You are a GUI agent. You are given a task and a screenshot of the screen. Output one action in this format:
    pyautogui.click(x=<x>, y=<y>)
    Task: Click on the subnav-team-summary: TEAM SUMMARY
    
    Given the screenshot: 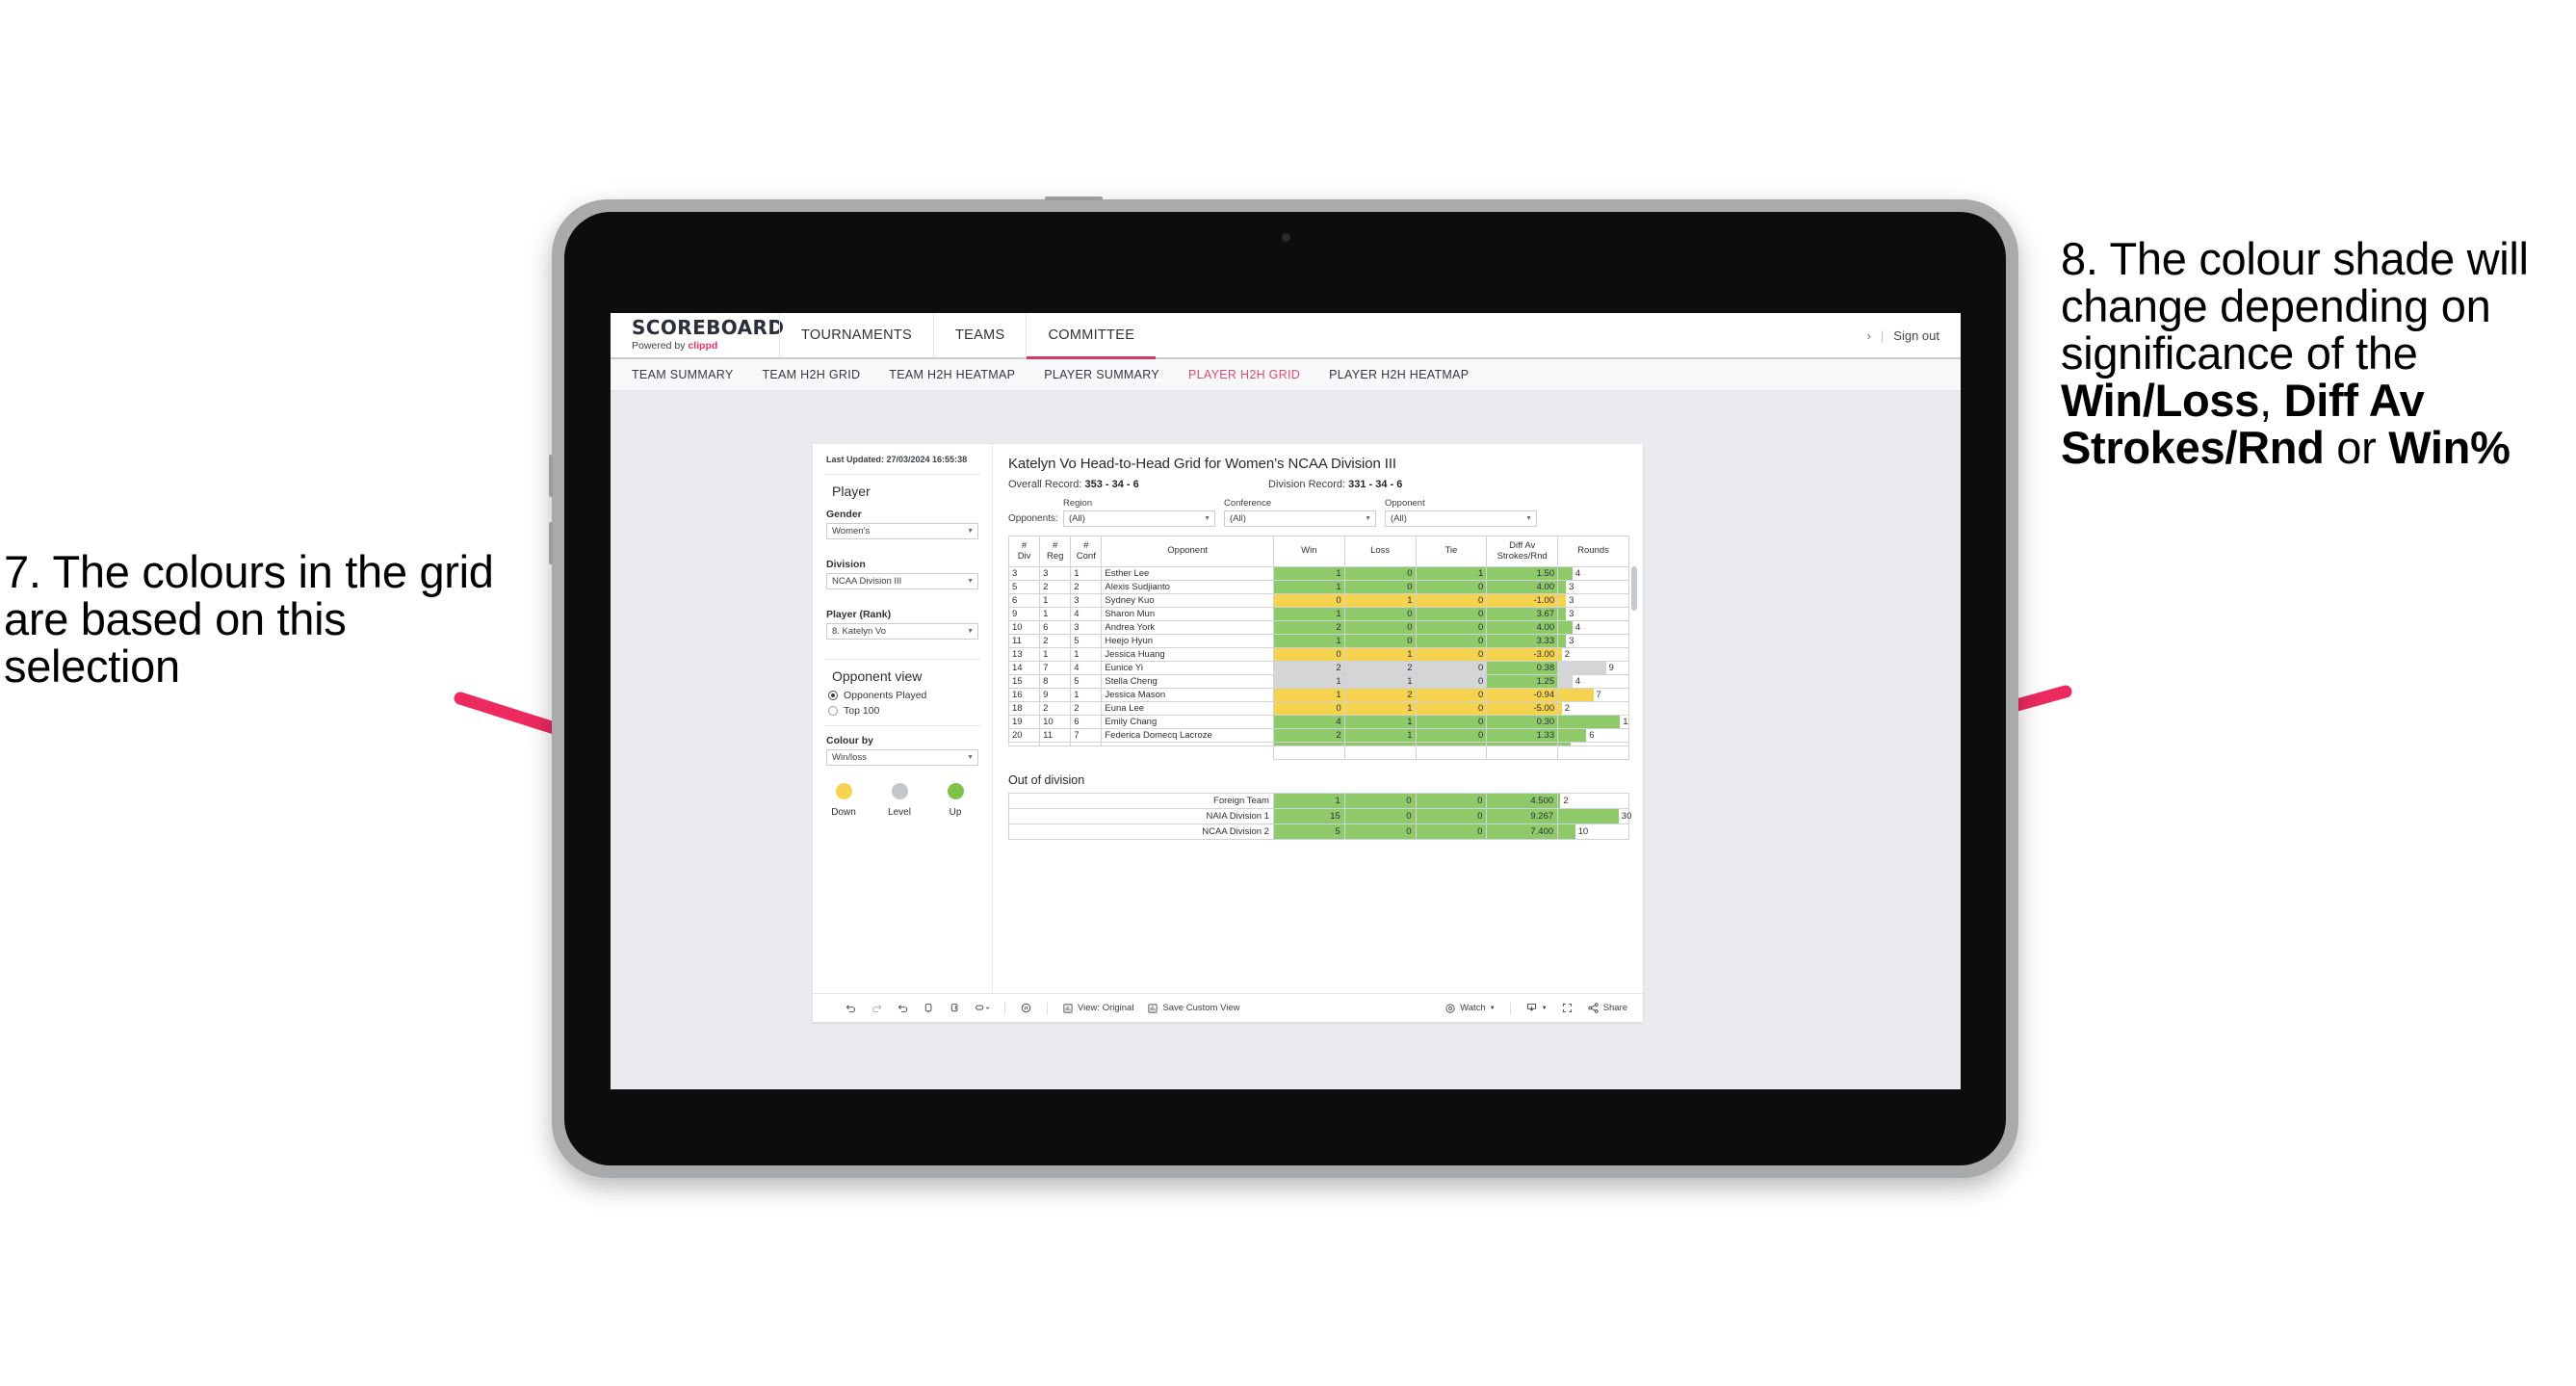 What is the action you would take?
    pyautogui.click(x=682, y=374)
    